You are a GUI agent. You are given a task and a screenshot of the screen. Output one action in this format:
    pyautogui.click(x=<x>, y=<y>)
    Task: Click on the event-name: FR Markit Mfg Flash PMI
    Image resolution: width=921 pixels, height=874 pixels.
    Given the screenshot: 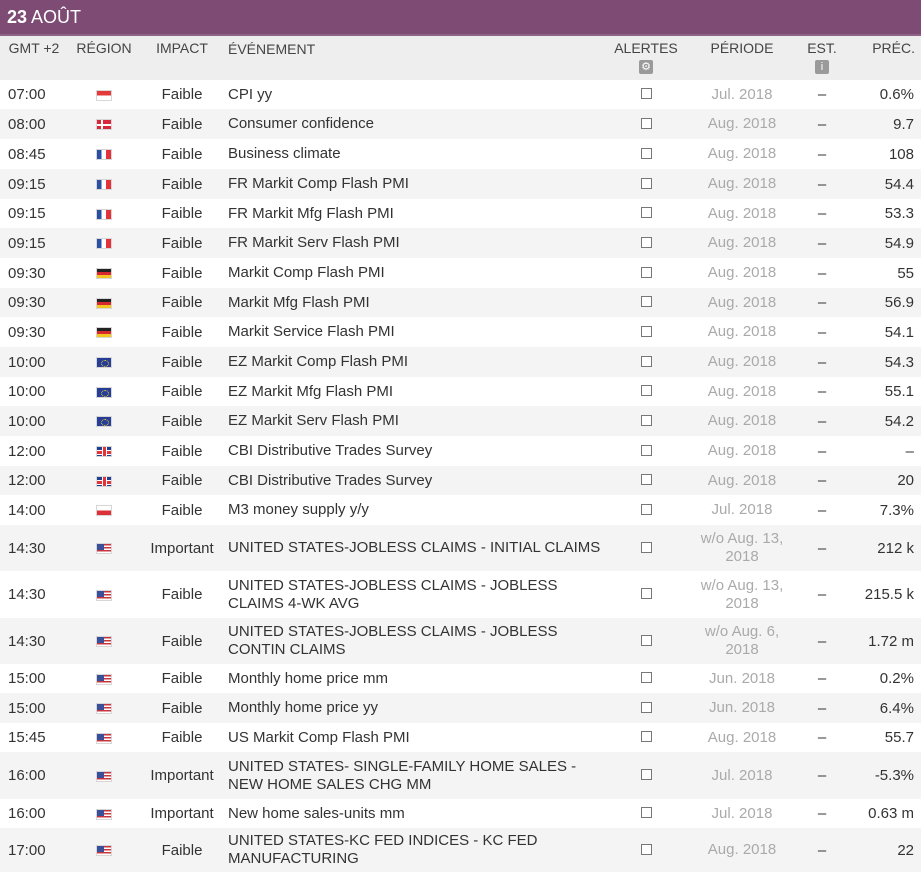 What is the action you would take?
    pyautogui.click(x=414, y=214)
    